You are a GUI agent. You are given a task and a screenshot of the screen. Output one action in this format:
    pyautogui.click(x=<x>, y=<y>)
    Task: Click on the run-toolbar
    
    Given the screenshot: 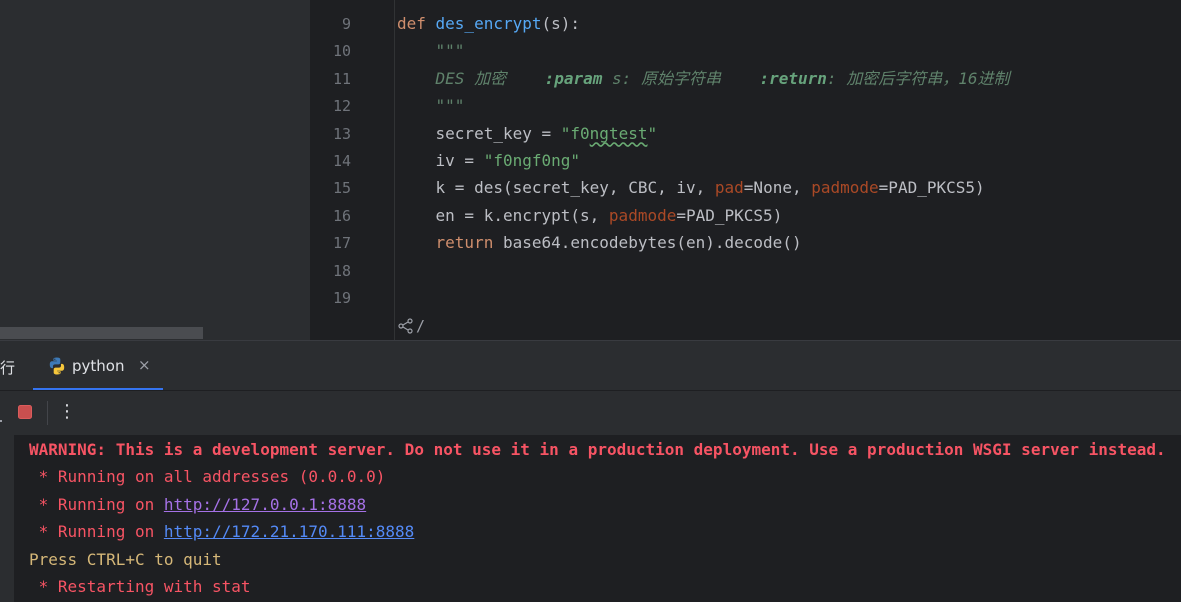 What is the action you would take?
    pyautogui.click(x=590, y=413)
    